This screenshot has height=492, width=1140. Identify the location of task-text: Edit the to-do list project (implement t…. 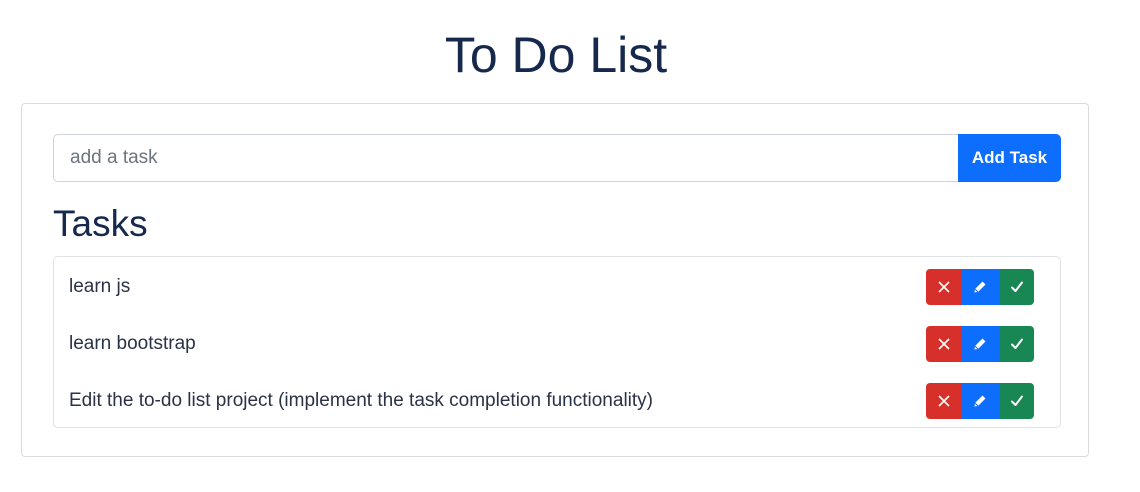
(361, 400).